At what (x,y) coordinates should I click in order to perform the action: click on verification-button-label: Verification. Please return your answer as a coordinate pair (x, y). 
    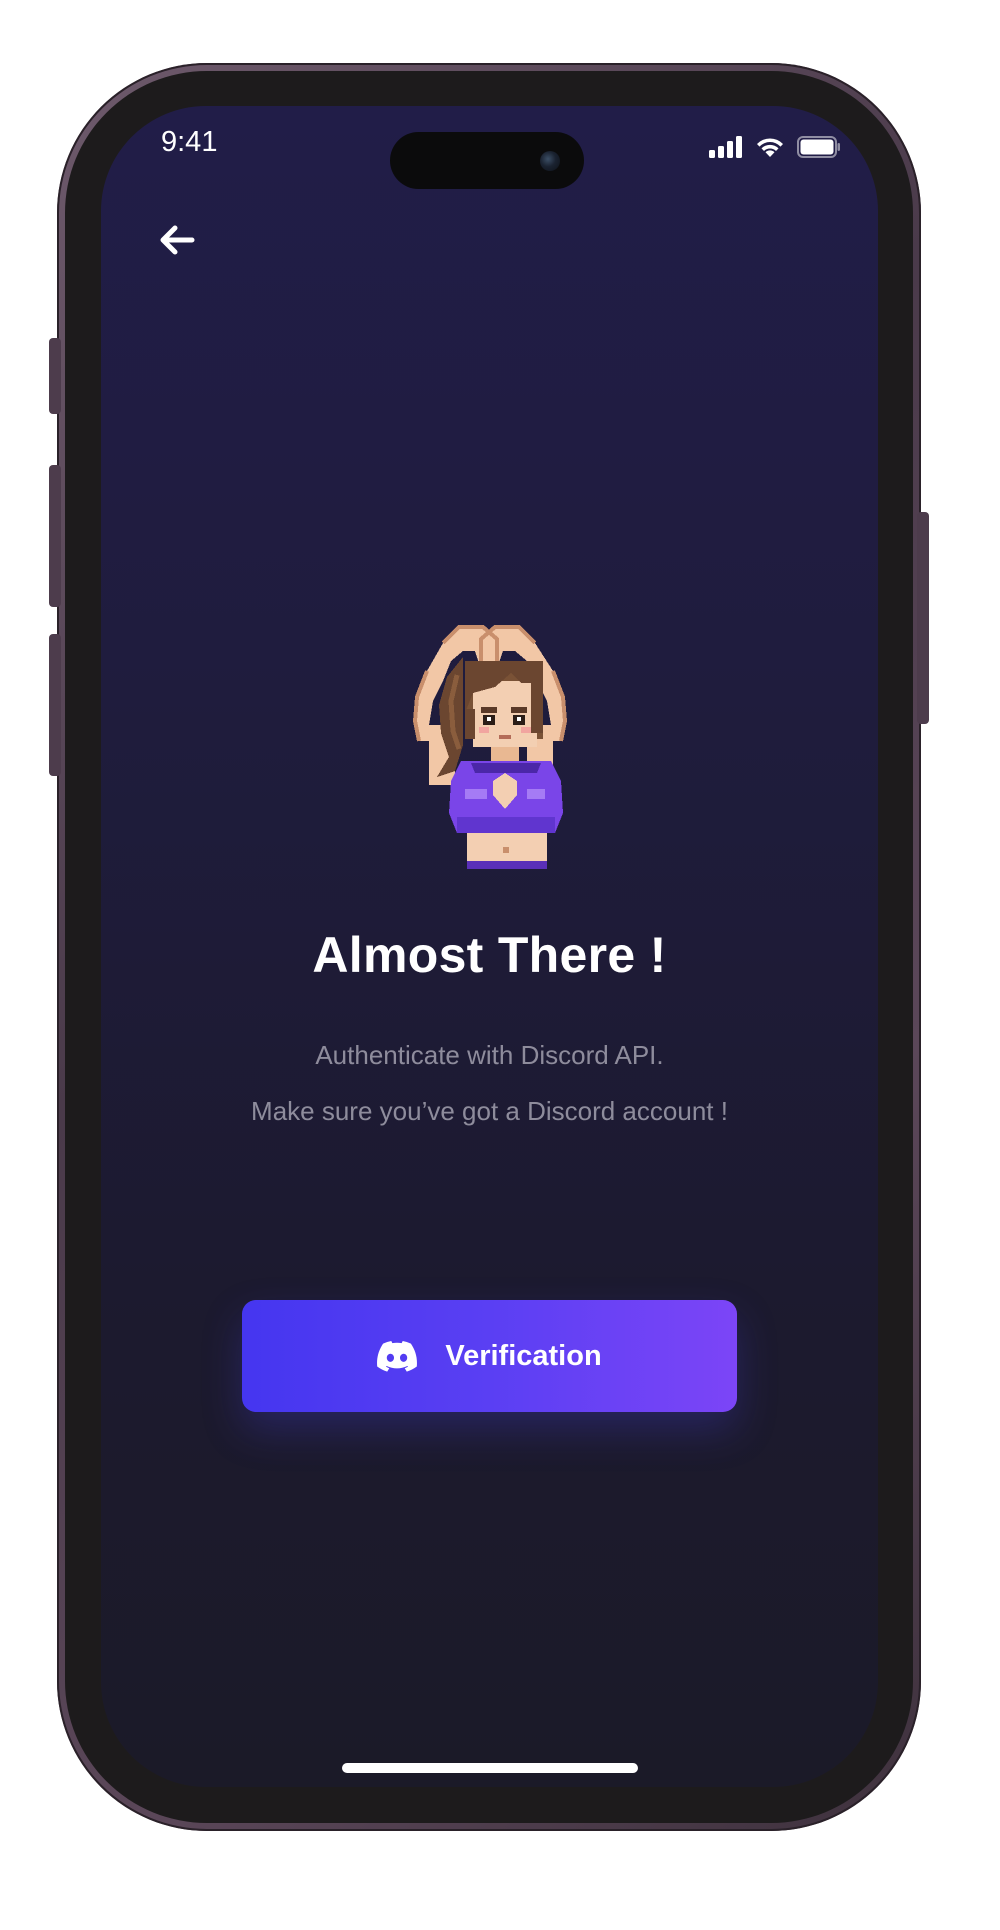
    Looking at the image, I should click on (523, 1355).